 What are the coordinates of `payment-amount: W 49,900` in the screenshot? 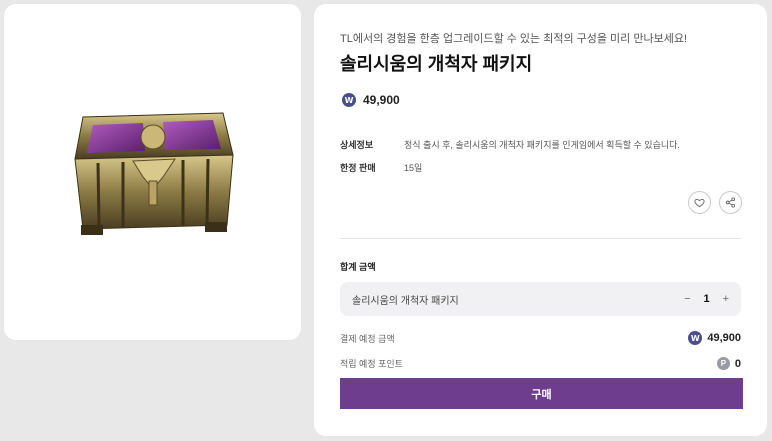 It's located at (714, 338).